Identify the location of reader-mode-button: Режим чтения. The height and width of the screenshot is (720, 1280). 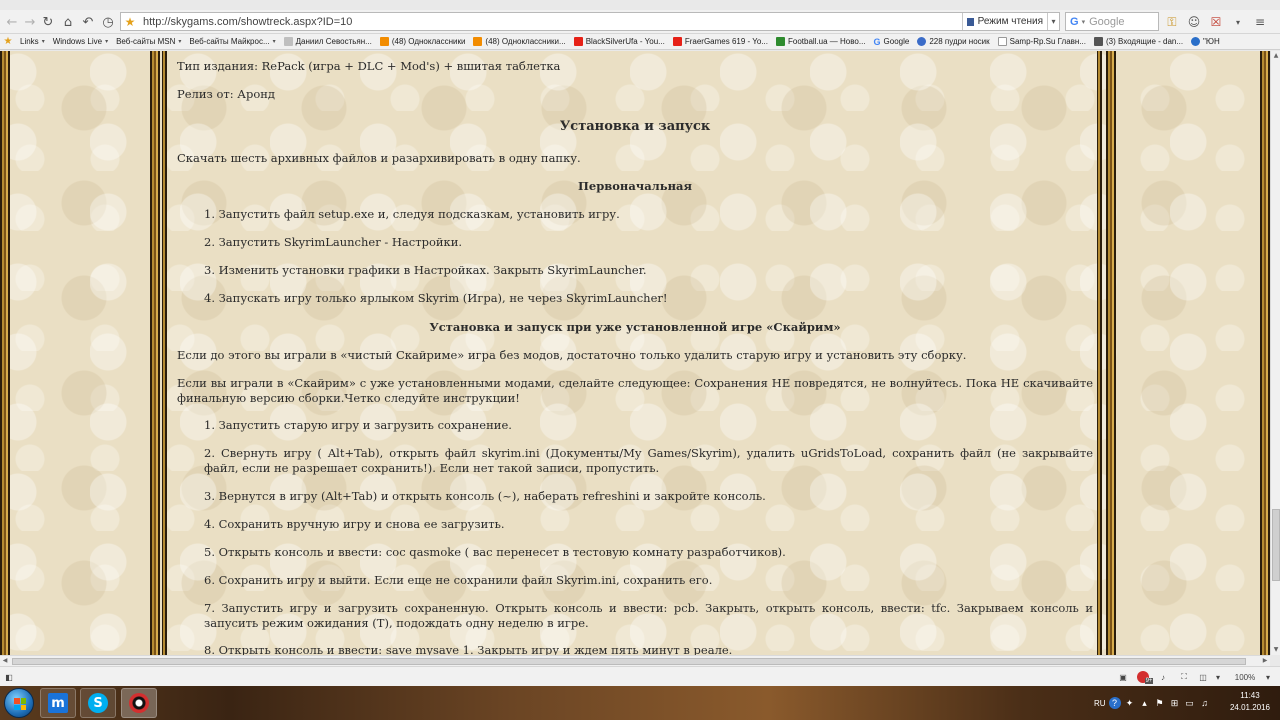
(1004, 21).